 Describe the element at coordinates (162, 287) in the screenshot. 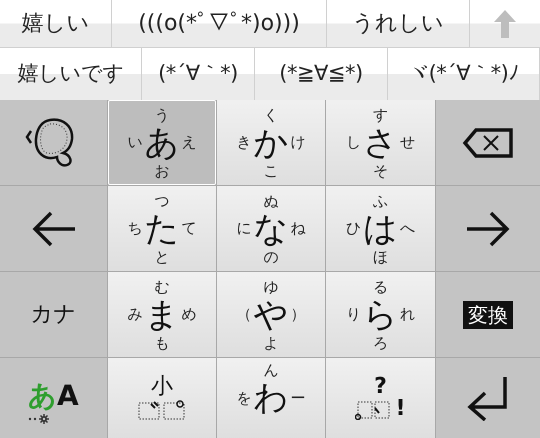

I see `flick-up-label: む` at that location.